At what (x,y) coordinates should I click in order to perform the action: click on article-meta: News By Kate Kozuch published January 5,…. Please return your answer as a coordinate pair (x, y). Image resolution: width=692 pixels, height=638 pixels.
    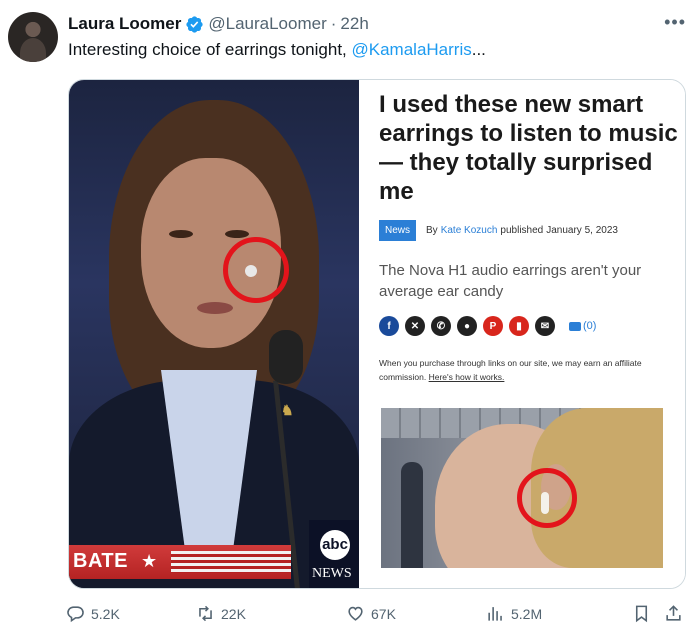
    Looking at the image, I should click on (498, 230).